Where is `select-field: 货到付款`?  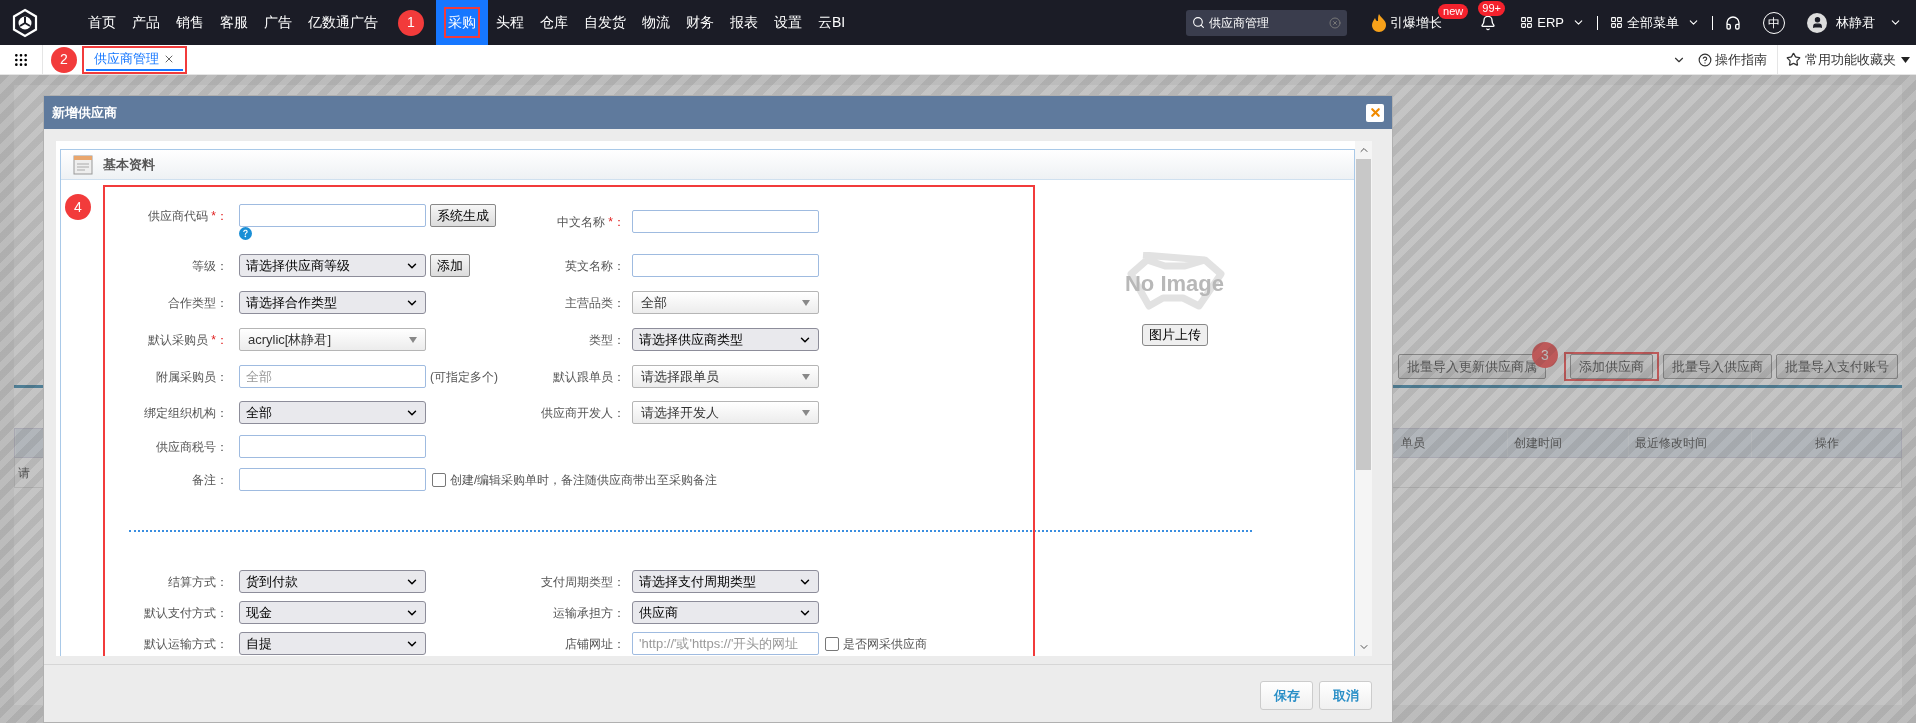 select-field: 货到付款 is located at coordinates (332, 581).